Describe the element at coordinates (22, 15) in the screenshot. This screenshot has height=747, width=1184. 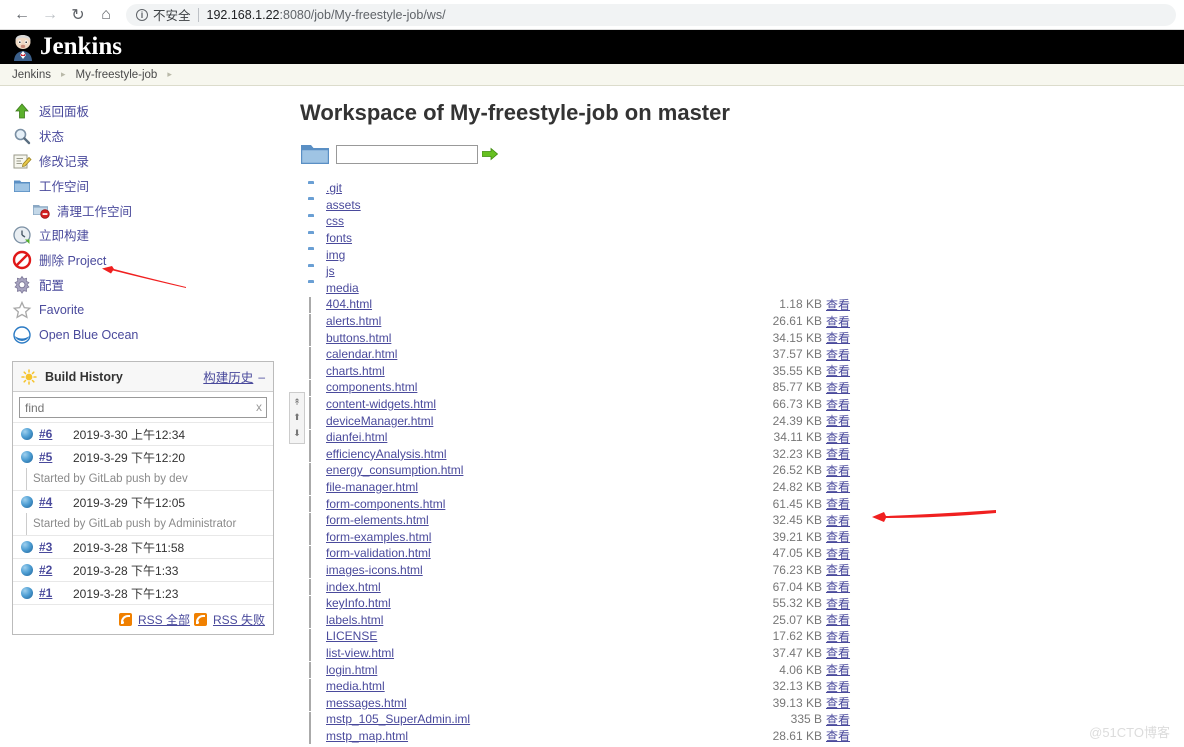
I see `back-icon: ←` at that location.